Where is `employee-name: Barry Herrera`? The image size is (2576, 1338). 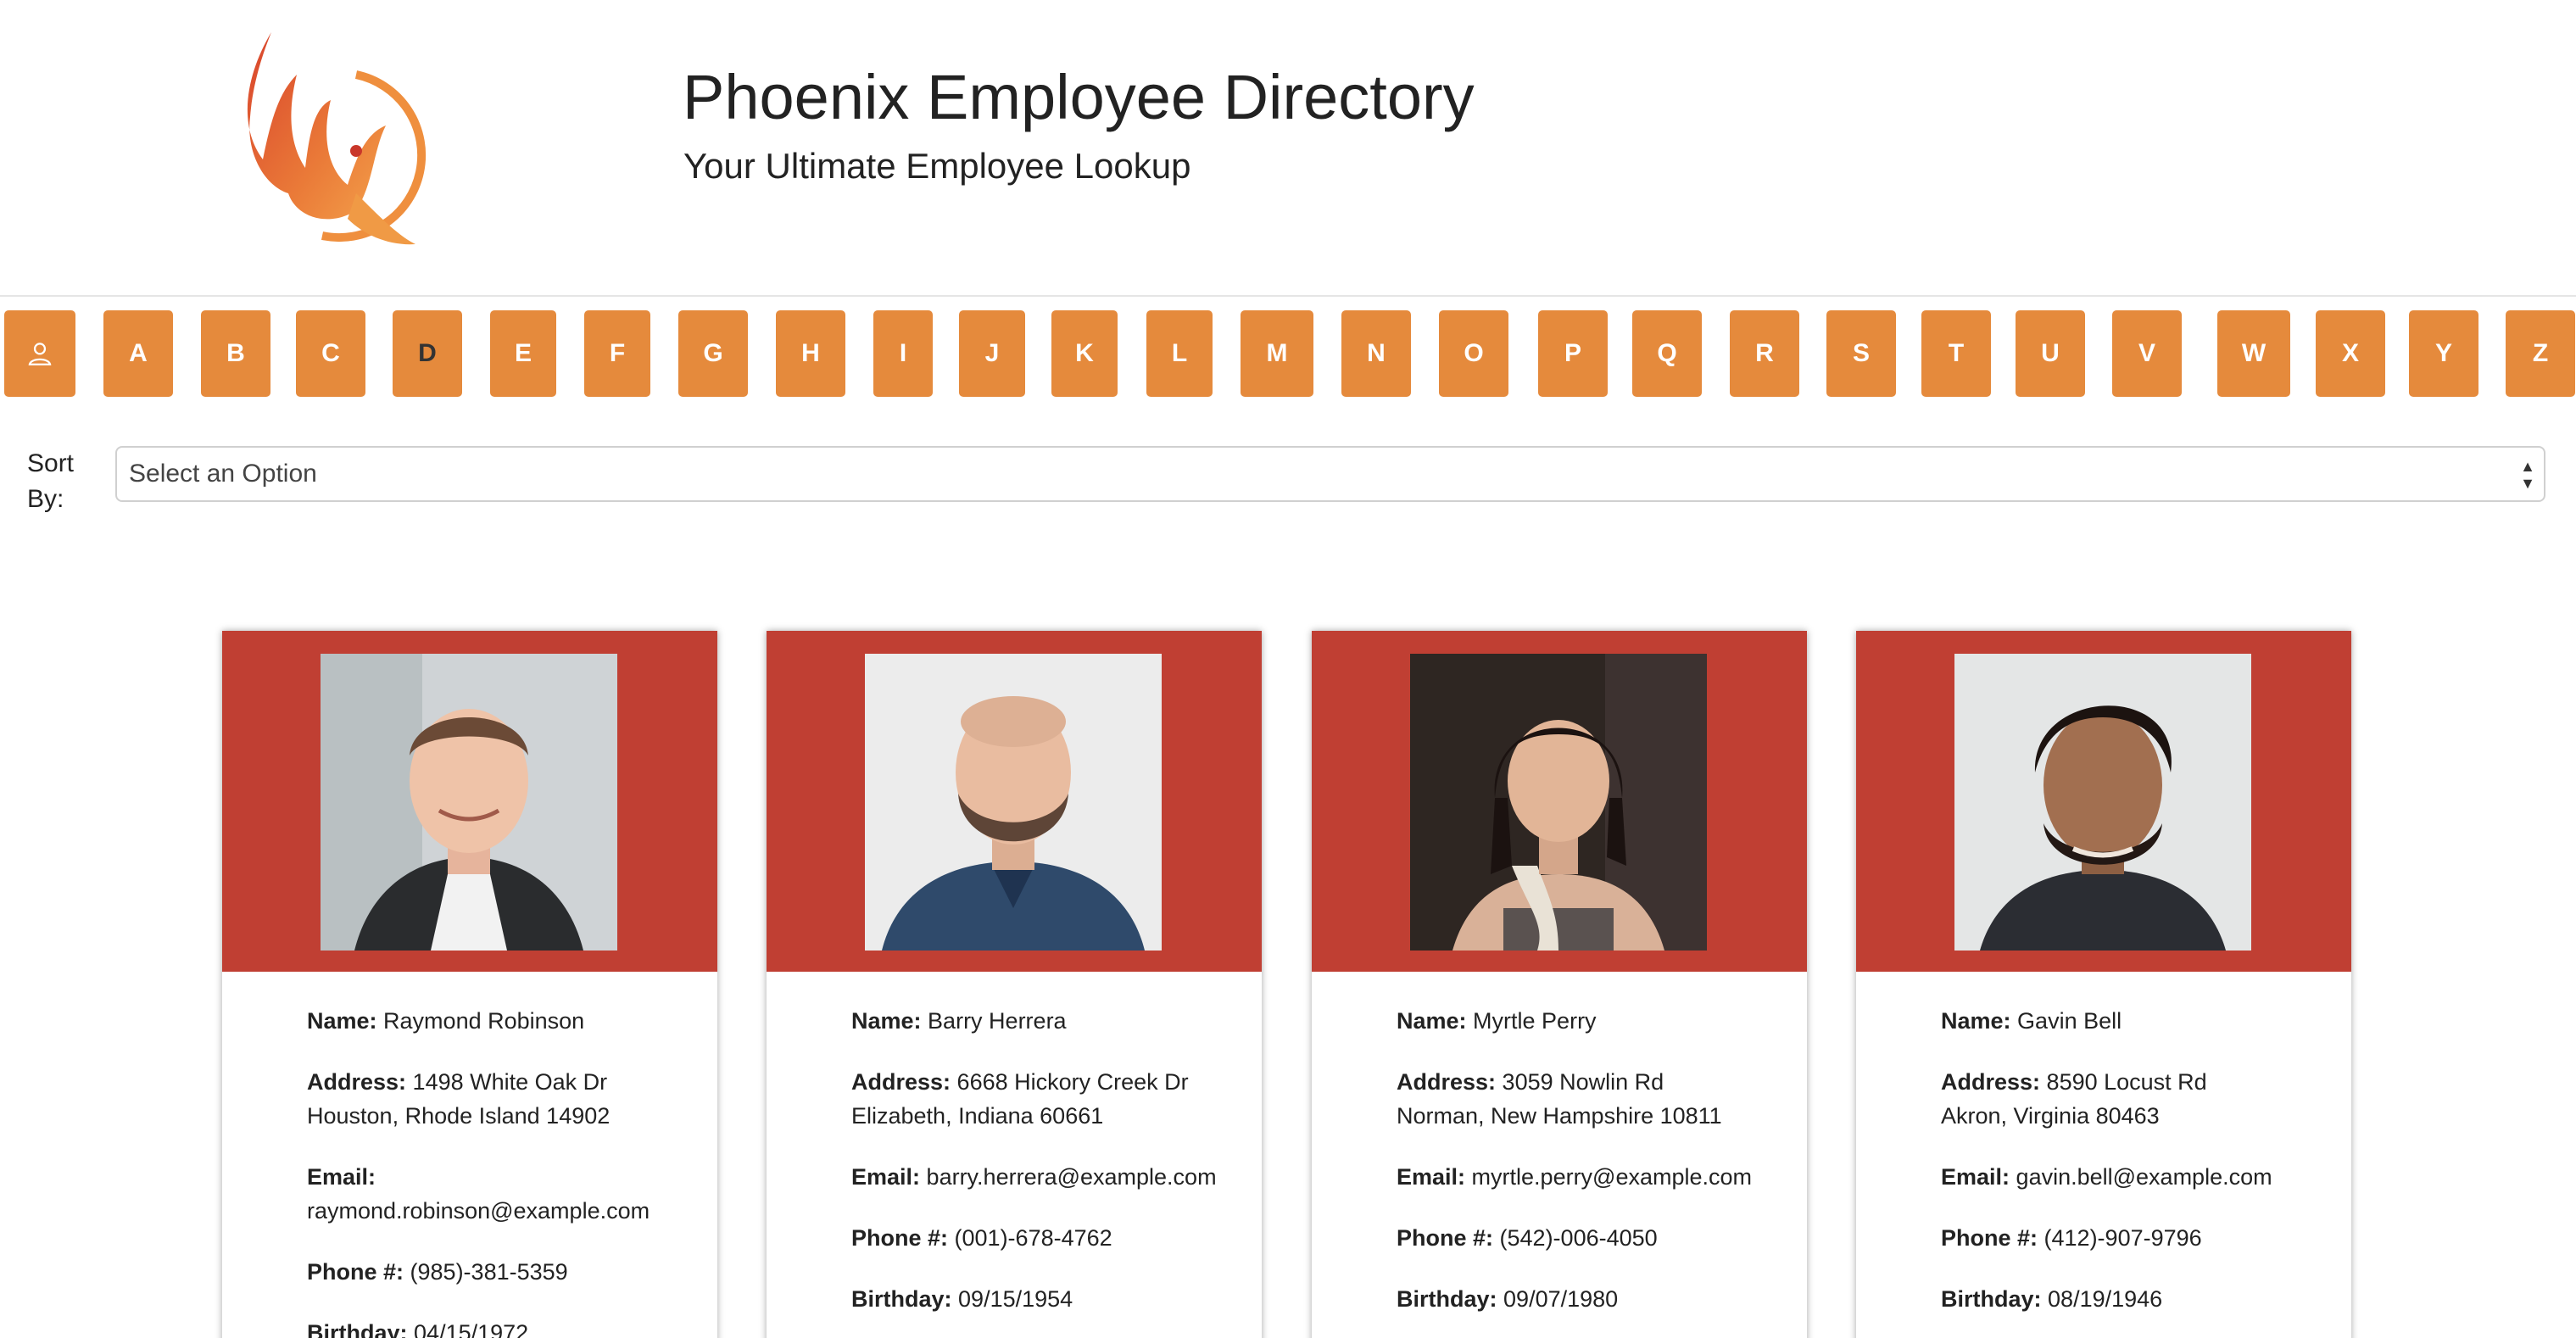 employee-name: Barry Herrera is located at coordinates (998, 1021).